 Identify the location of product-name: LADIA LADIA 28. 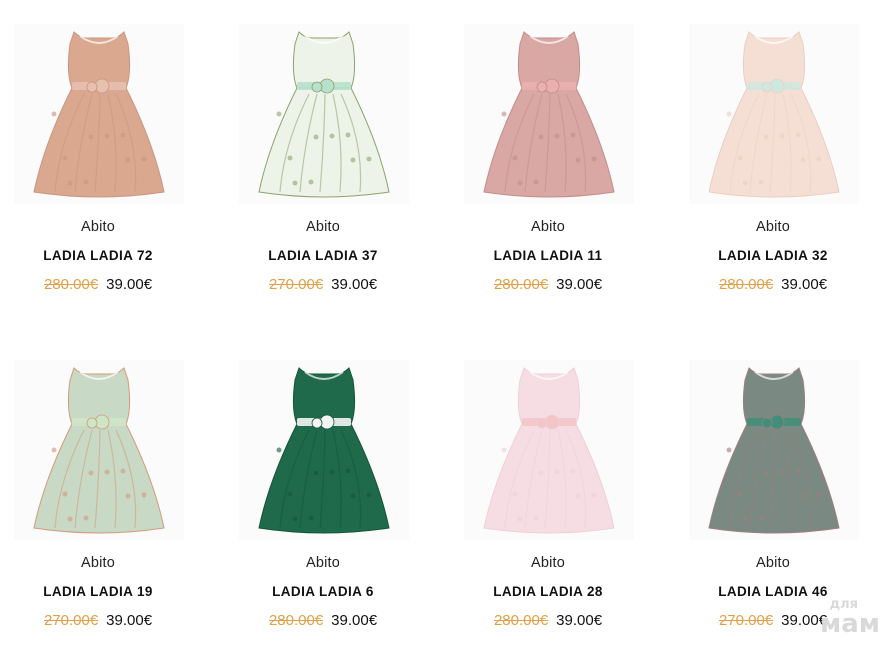
(548, 591).